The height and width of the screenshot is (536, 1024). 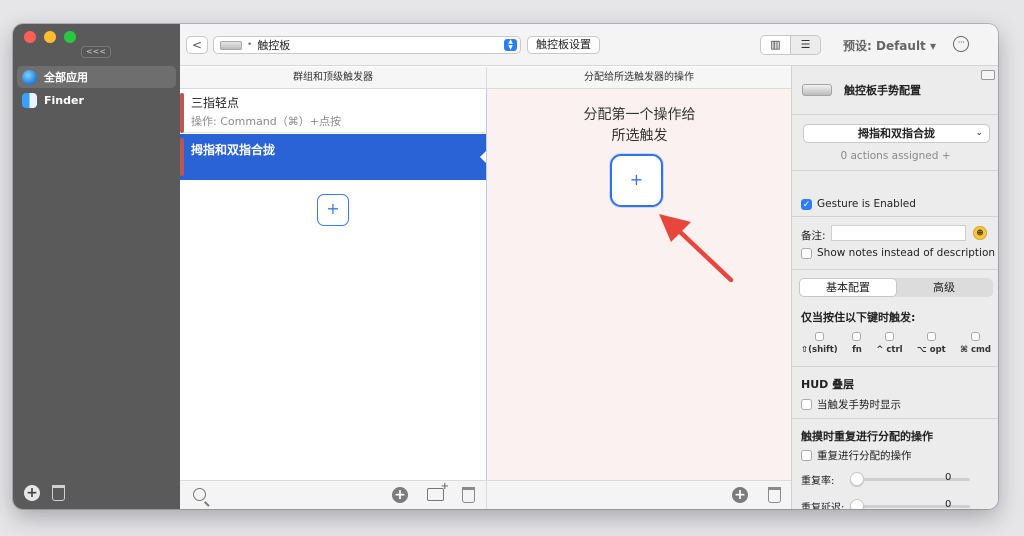 I want to click on gesture-type-select: 拇指和双指合拢 ⌄, so click(x=896, y=133).